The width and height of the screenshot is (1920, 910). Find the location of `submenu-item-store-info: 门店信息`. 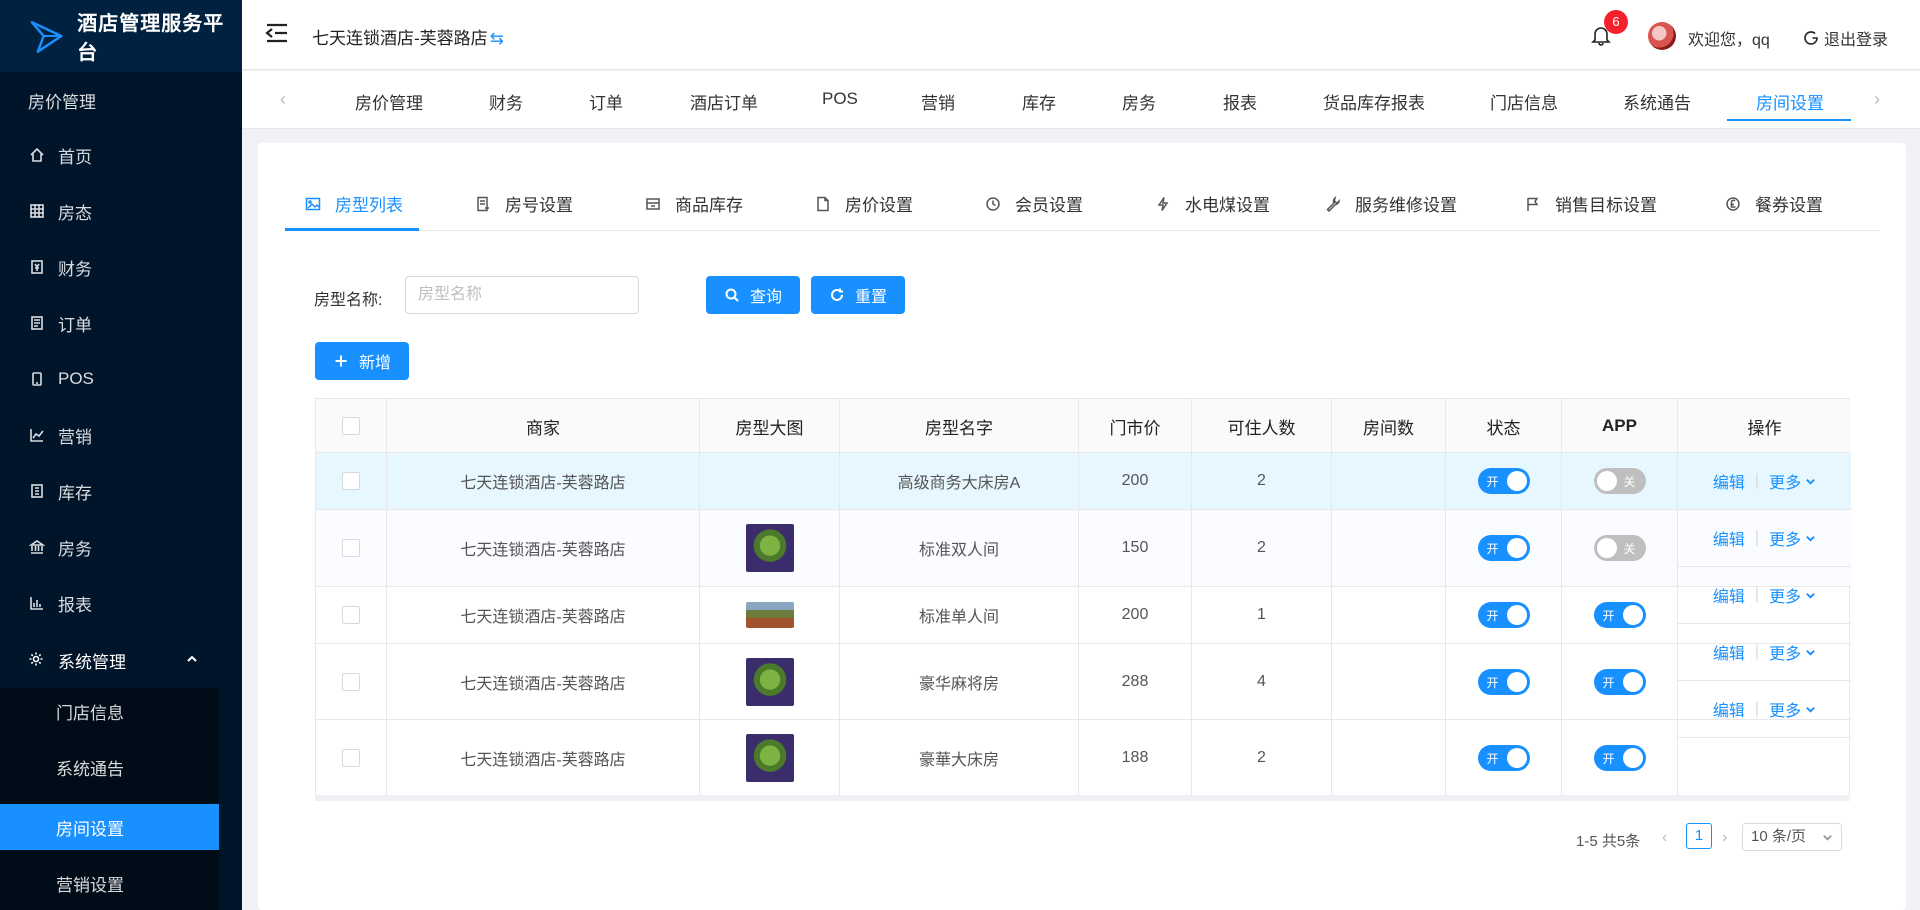

submenu-item-store-info: 门店信息 is located at coordinates (109, 711).